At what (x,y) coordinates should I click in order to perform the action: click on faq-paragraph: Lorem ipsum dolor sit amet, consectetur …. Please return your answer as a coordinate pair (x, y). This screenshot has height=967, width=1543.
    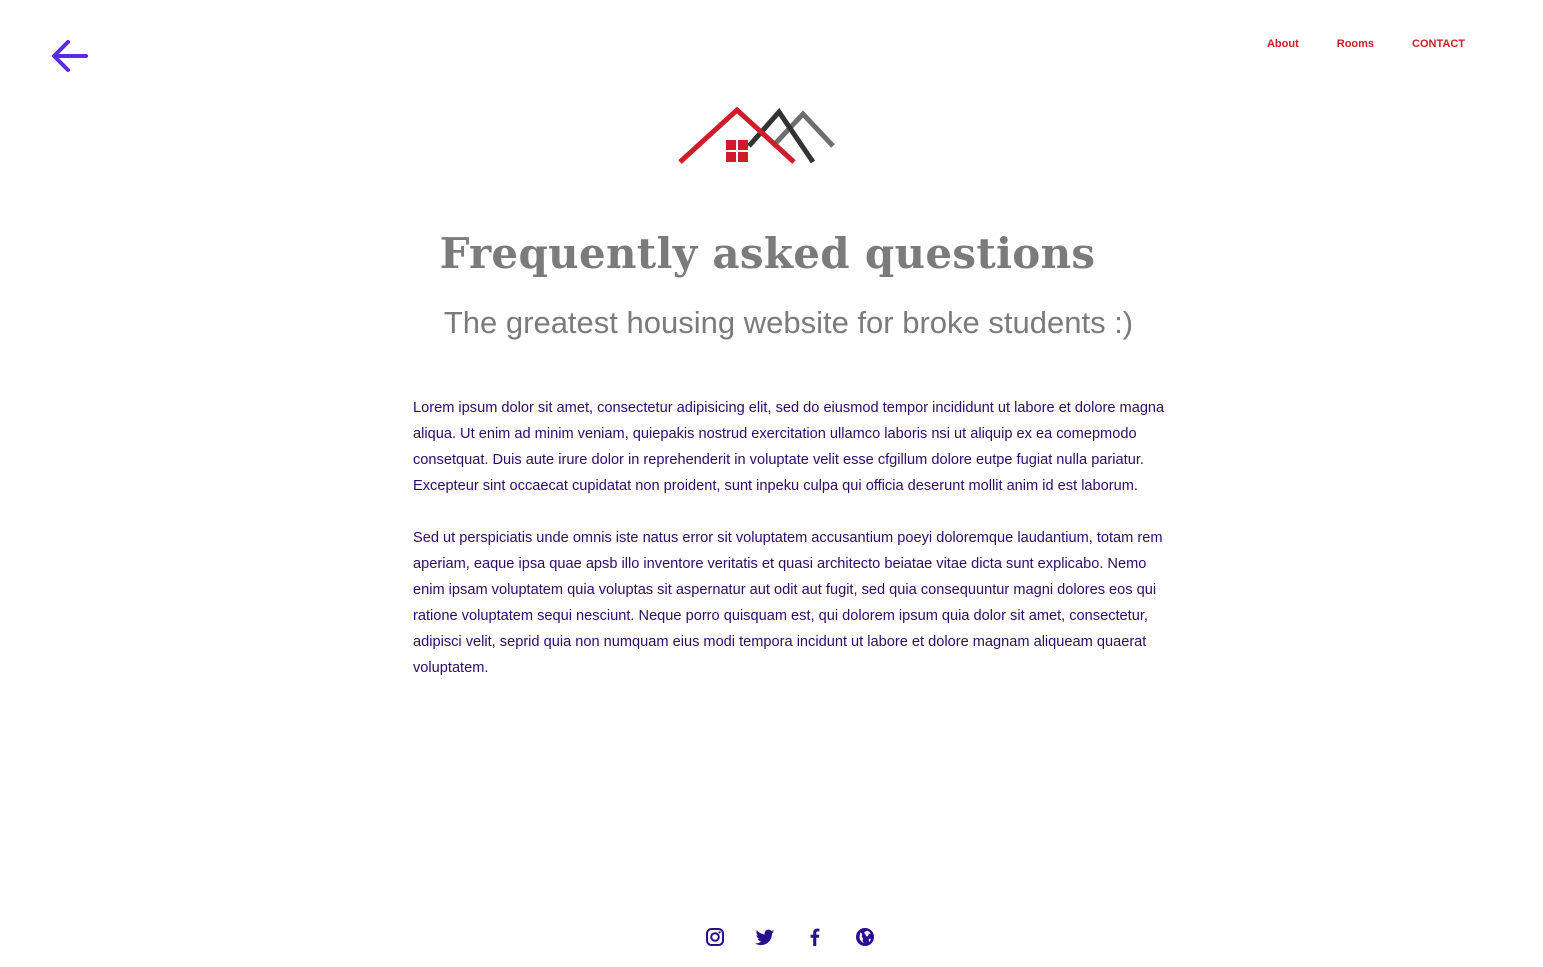
    Looking at the image, I should click on (789, 447).